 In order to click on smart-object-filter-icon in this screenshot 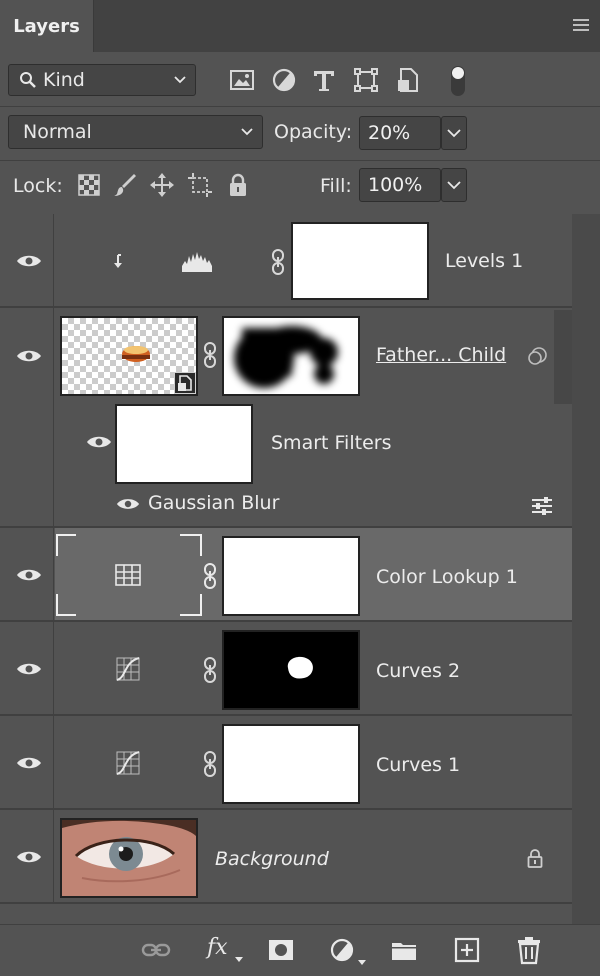, I will do `click(408, 80)`.